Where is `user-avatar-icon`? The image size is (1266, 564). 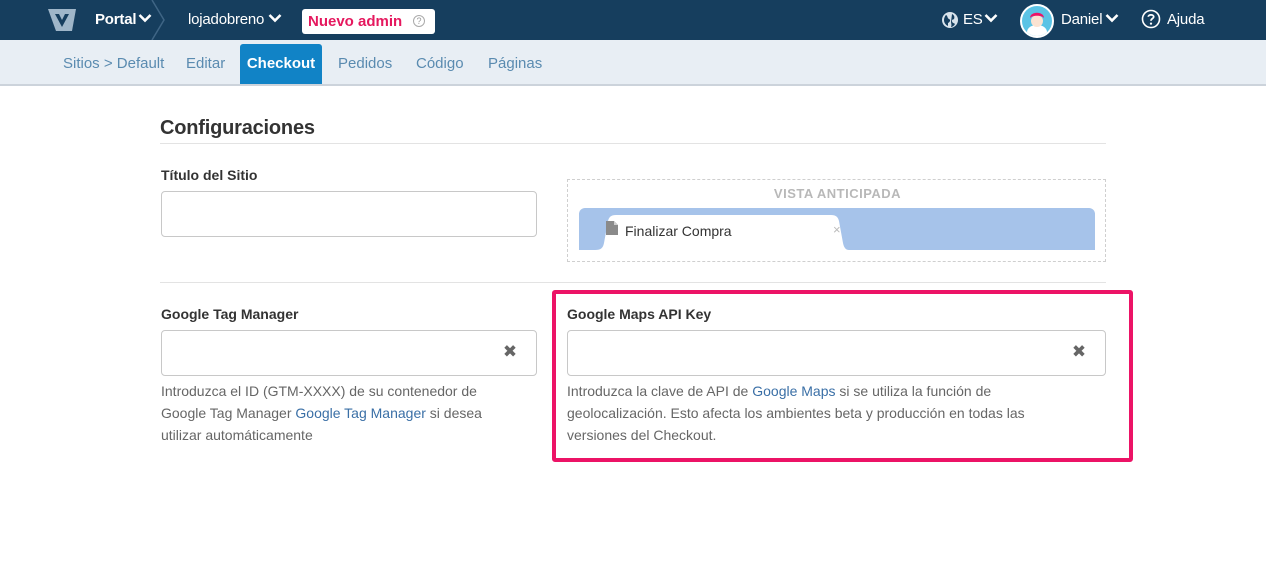 user-avatar-icon is located at coordinates (1037, 24).